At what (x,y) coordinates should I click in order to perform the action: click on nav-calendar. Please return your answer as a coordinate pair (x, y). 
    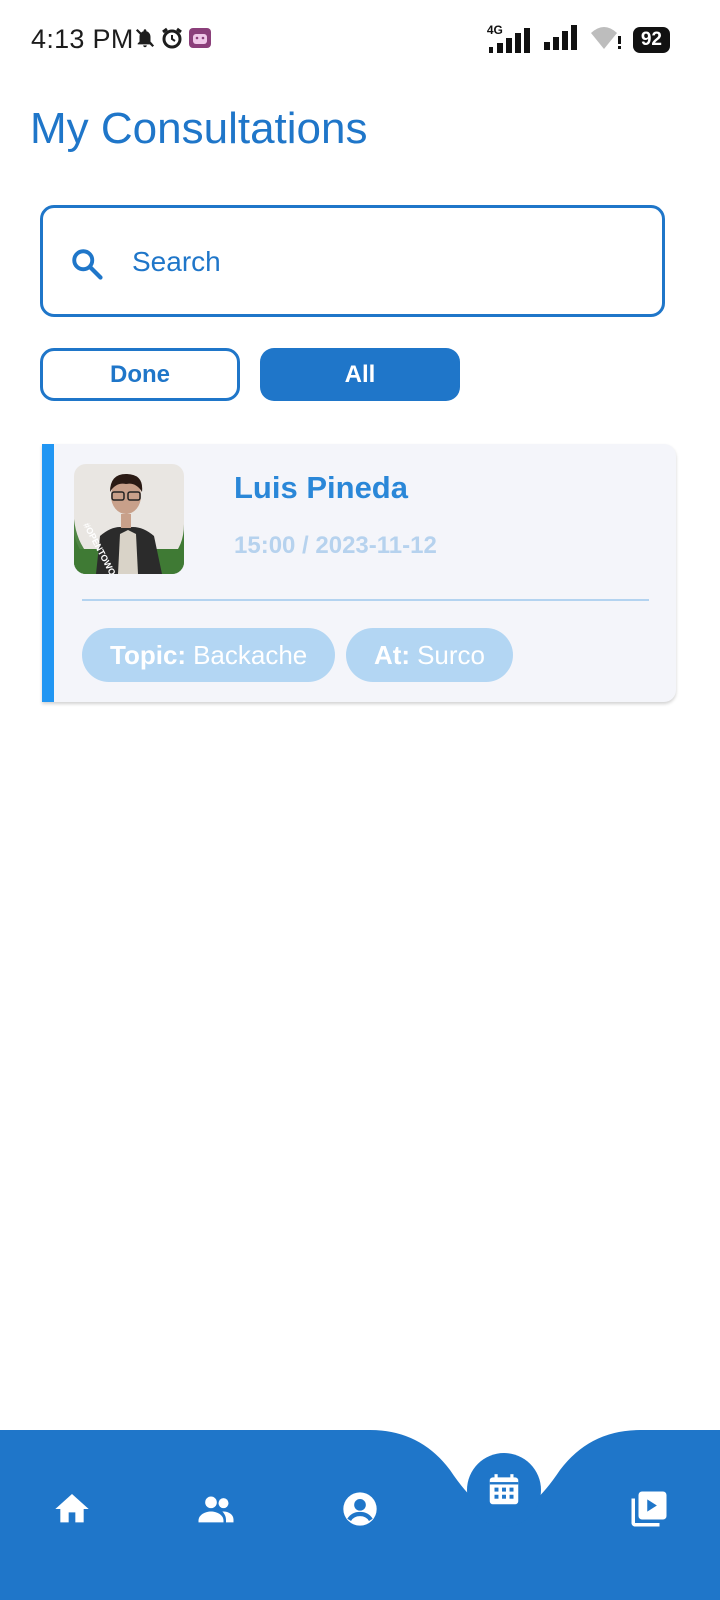
    Looking at the image, I should click on (504, 1490).